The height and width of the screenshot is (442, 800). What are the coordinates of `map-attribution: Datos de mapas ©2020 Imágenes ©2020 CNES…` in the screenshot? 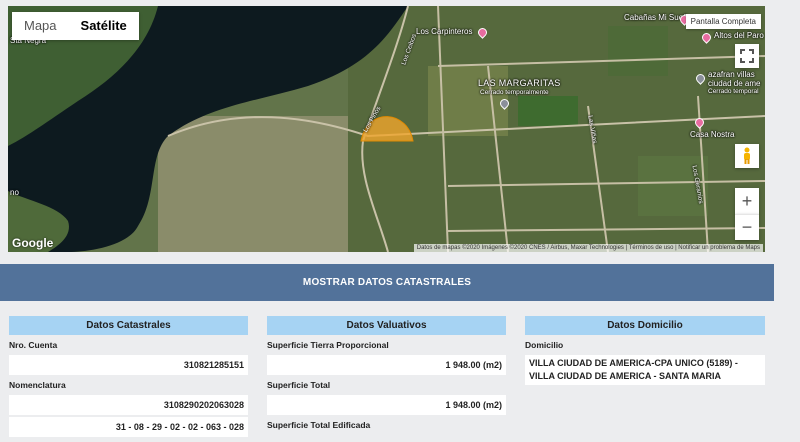 It's located at (588, 248).